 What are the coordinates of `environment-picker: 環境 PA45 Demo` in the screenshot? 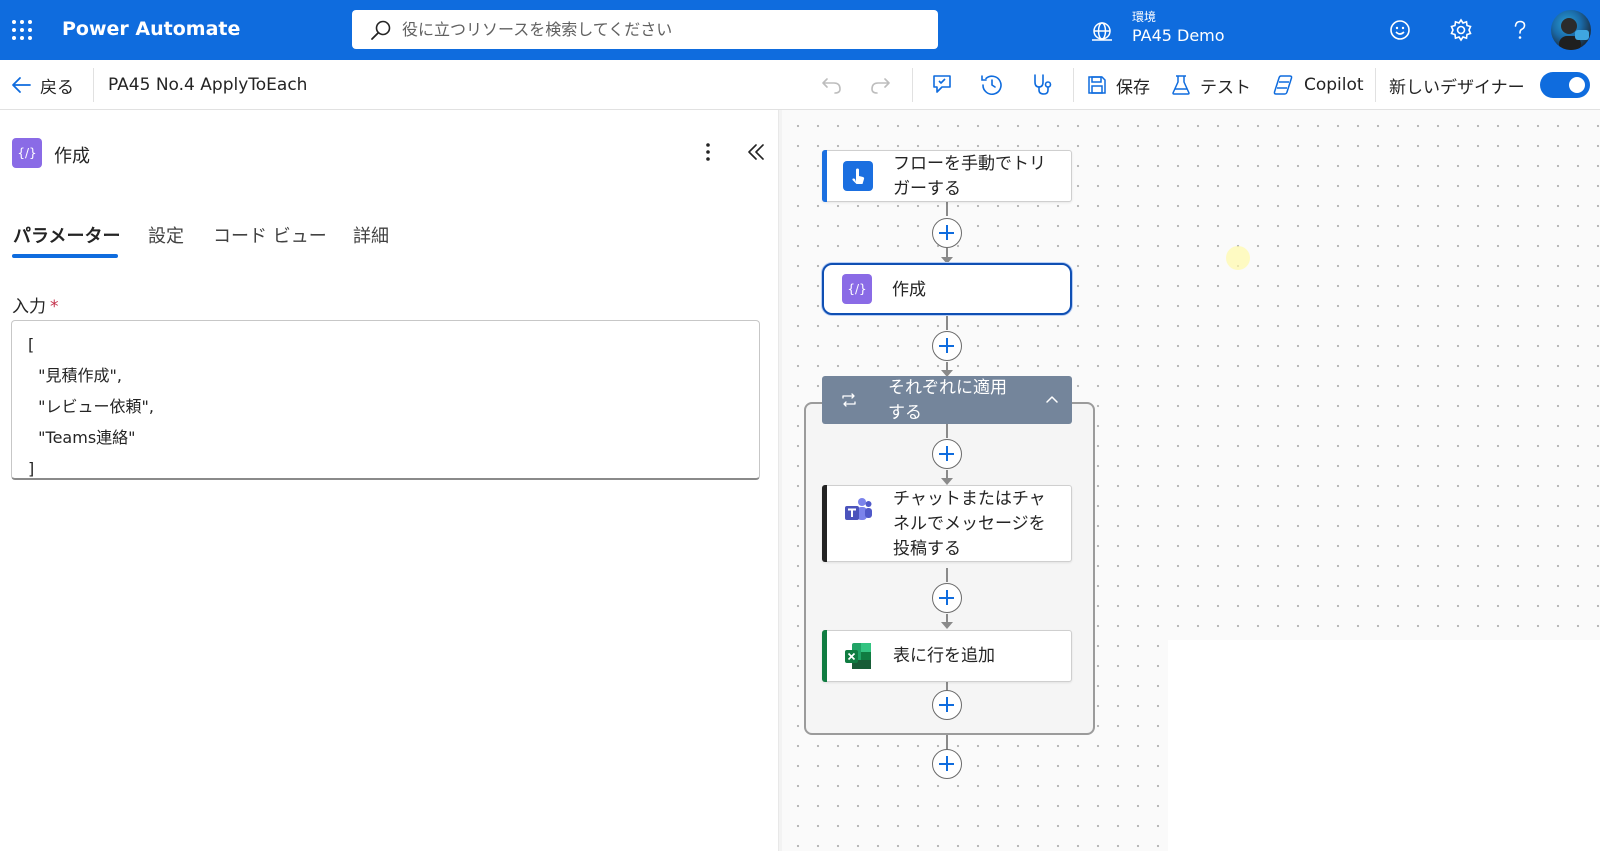 It's located at (1175, 29).